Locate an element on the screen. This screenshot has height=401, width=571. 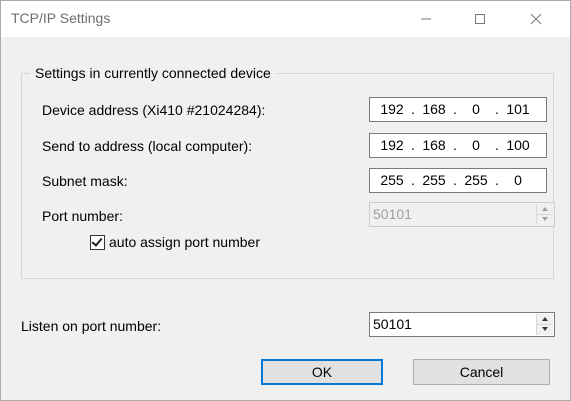
port-number-spin-arrows is located at coordinates (544, 214).